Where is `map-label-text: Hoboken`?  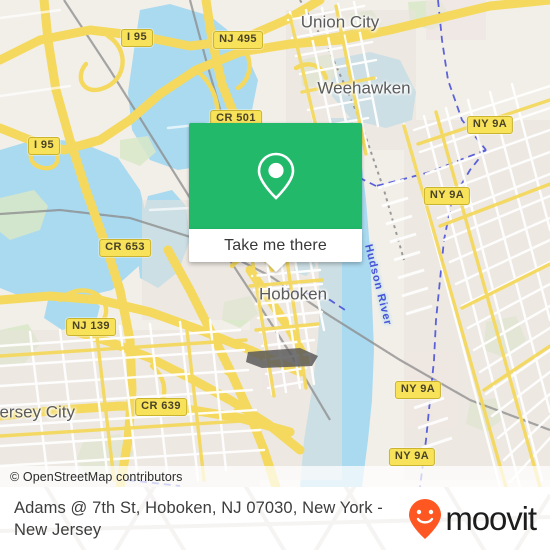
map-label-text: Hoboken is located at coordinates (293, 294).